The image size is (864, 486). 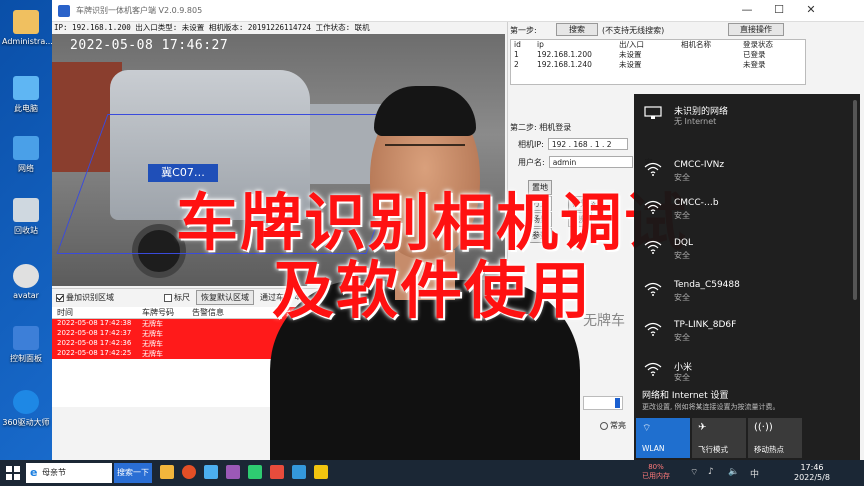 What do you see at coordinates (719, 438) in the screenshot?
I see `airplane-mode-tile: ✈ 飞行模式` at bounding box center [719, 438].